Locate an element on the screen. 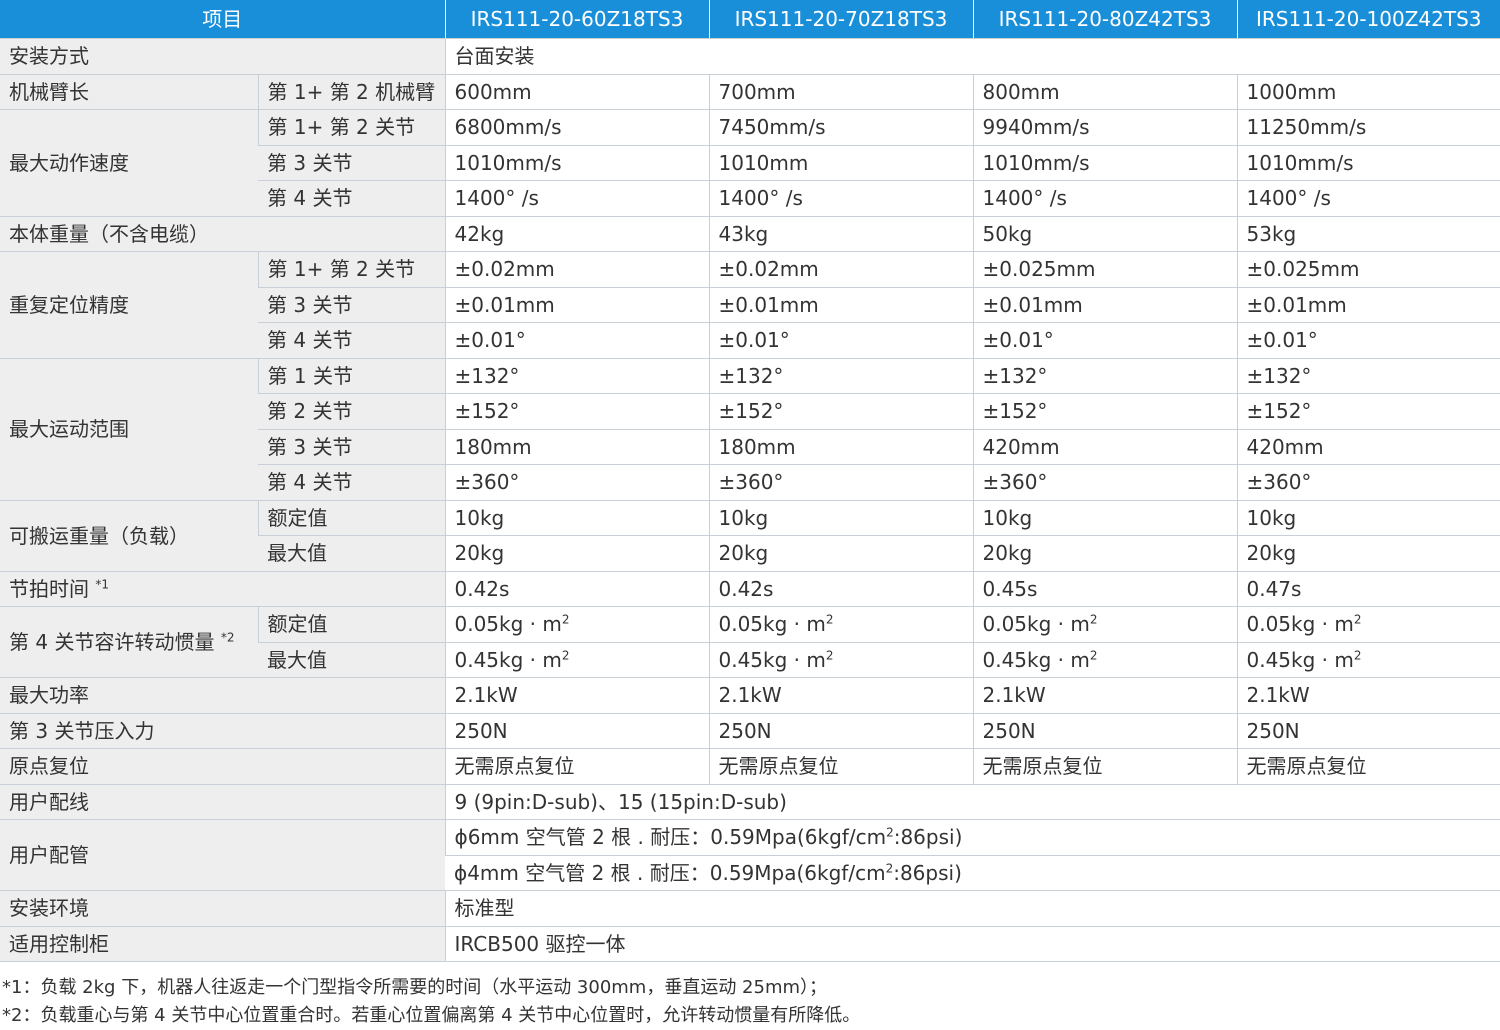  value-cell: 43kg is located at coordinates (840, 234).